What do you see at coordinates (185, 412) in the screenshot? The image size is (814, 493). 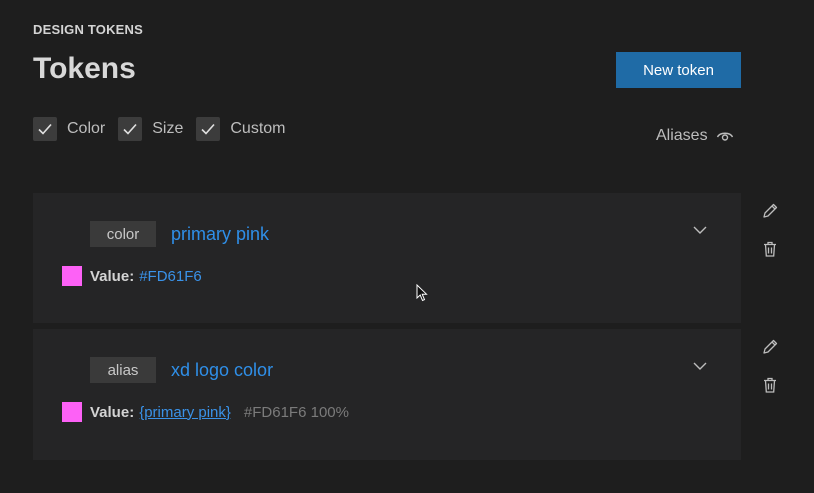 I see `alias-reference-link: {primary pink}` at bounding box center [185, 412].